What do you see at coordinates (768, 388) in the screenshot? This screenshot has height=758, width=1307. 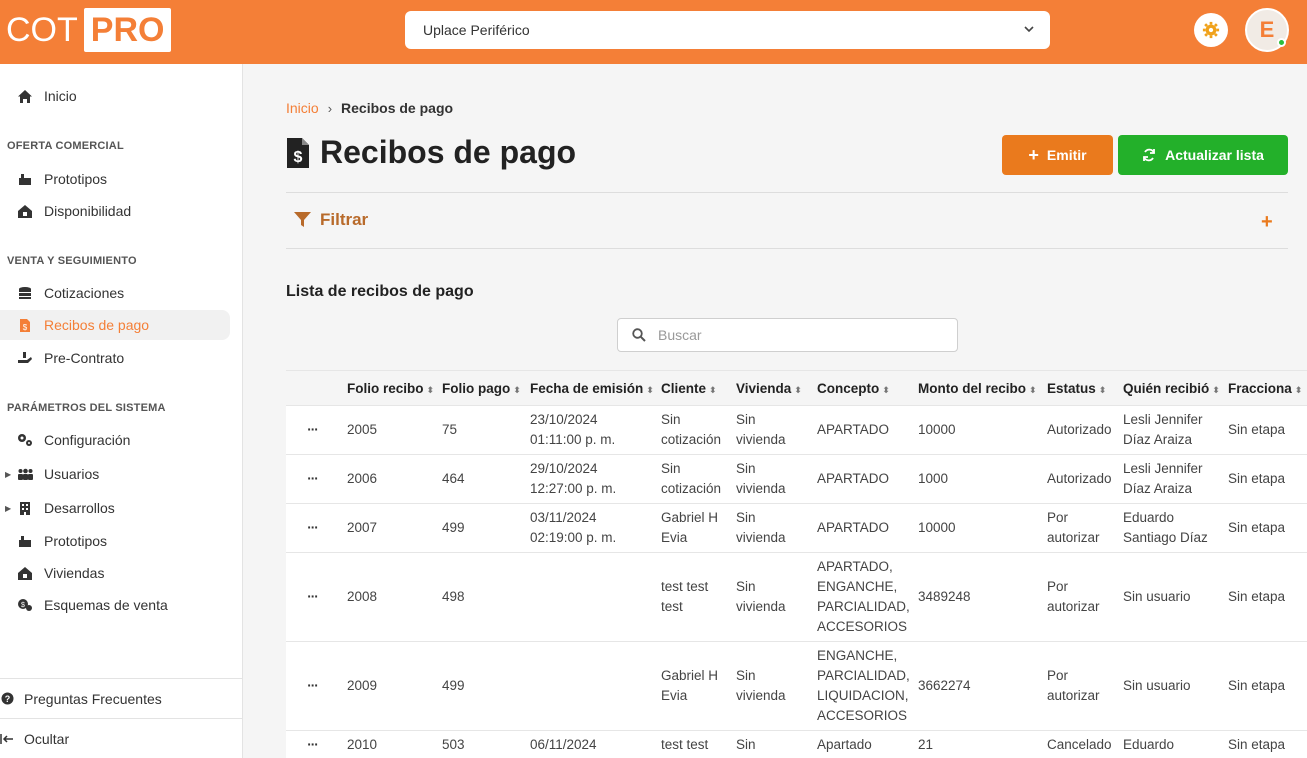 I see `table-header-cell: Vivienda ⬍` at bounding box center [768, 388].